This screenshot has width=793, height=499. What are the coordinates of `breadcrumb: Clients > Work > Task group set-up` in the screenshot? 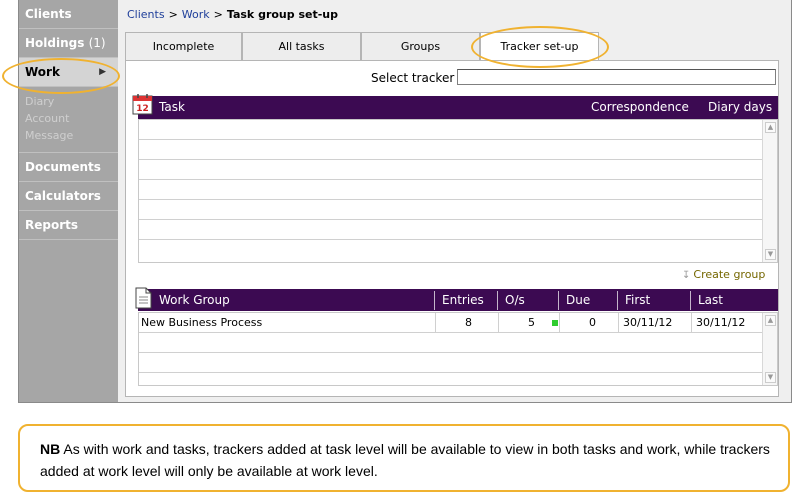 It's located at (232, 14).